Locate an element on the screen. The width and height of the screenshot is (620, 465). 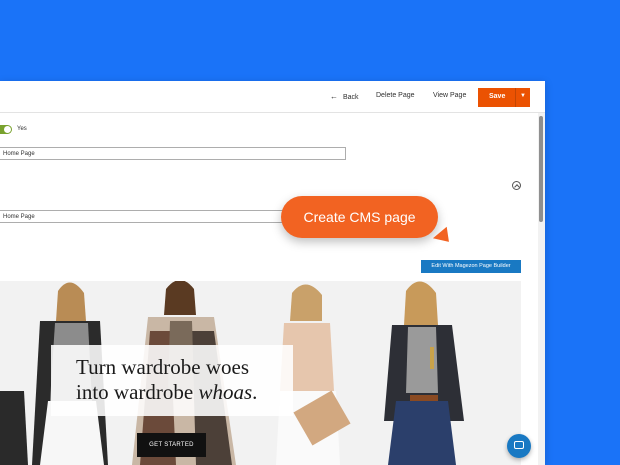
back-label: Back is located at coordinates (351, 97).